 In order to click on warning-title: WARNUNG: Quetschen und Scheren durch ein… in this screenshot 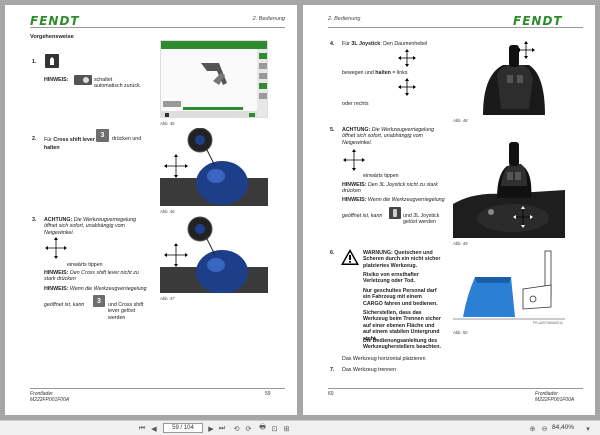, I will do `click(402, 259)`.